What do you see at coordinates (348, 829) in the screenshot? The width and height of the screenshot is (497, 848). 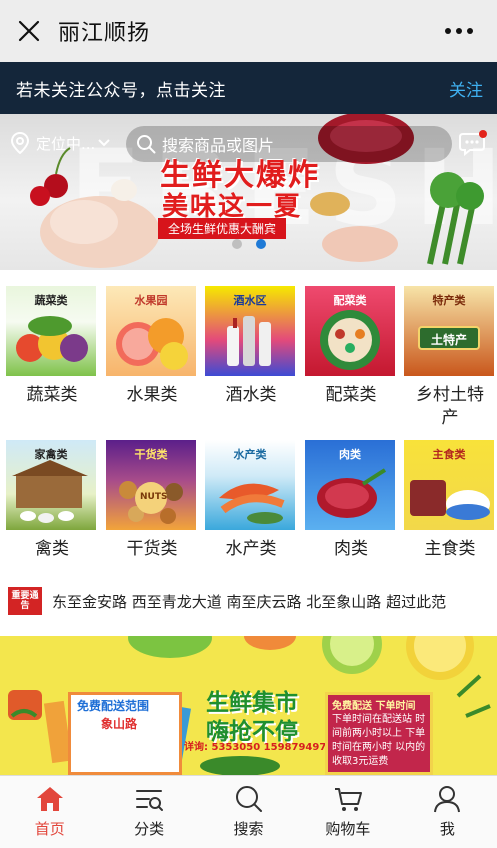 I see `tab-label: 购物车` at bounding box center [348, 829].